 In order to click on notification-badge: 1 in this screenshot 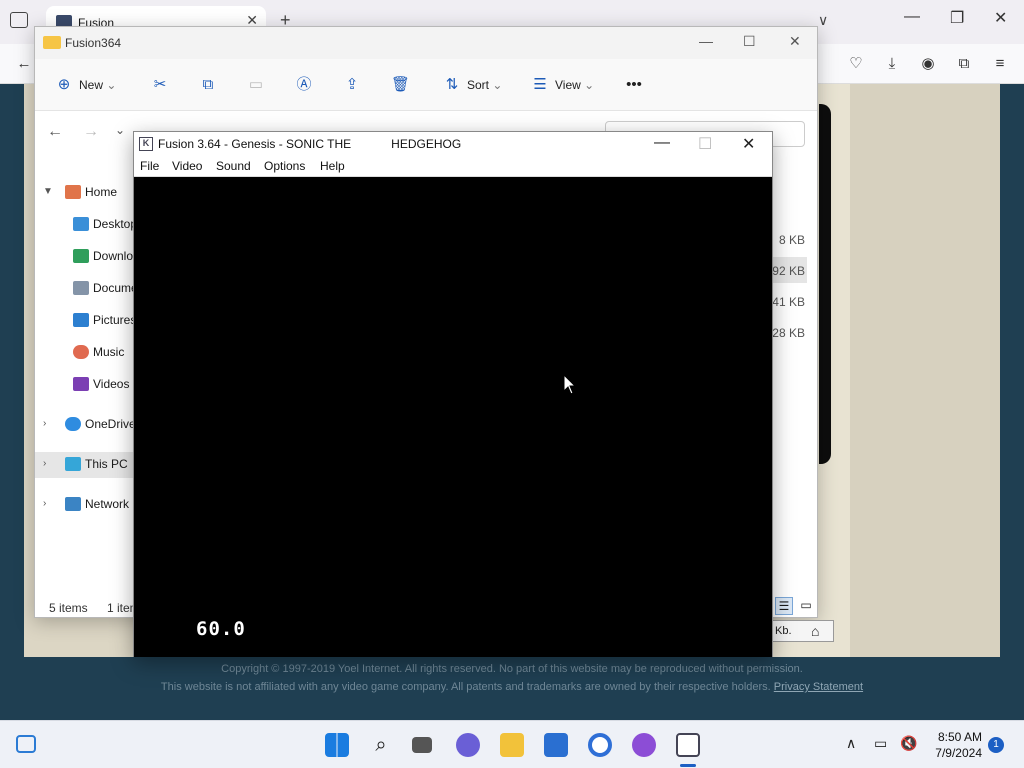, I will do `click(996, 745)`.